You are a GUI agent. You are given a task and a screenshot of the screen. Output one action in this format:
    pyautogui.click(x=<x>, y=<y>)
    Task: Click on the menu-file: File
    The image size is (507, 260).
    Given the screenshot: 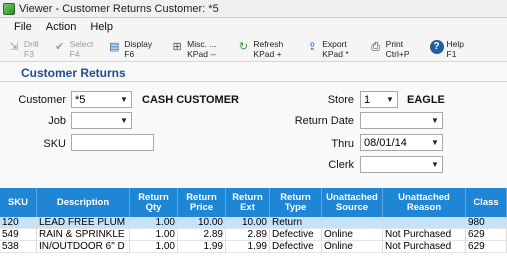 What is the action you would take?
    pyautogui.click(x=23, y=27)
    